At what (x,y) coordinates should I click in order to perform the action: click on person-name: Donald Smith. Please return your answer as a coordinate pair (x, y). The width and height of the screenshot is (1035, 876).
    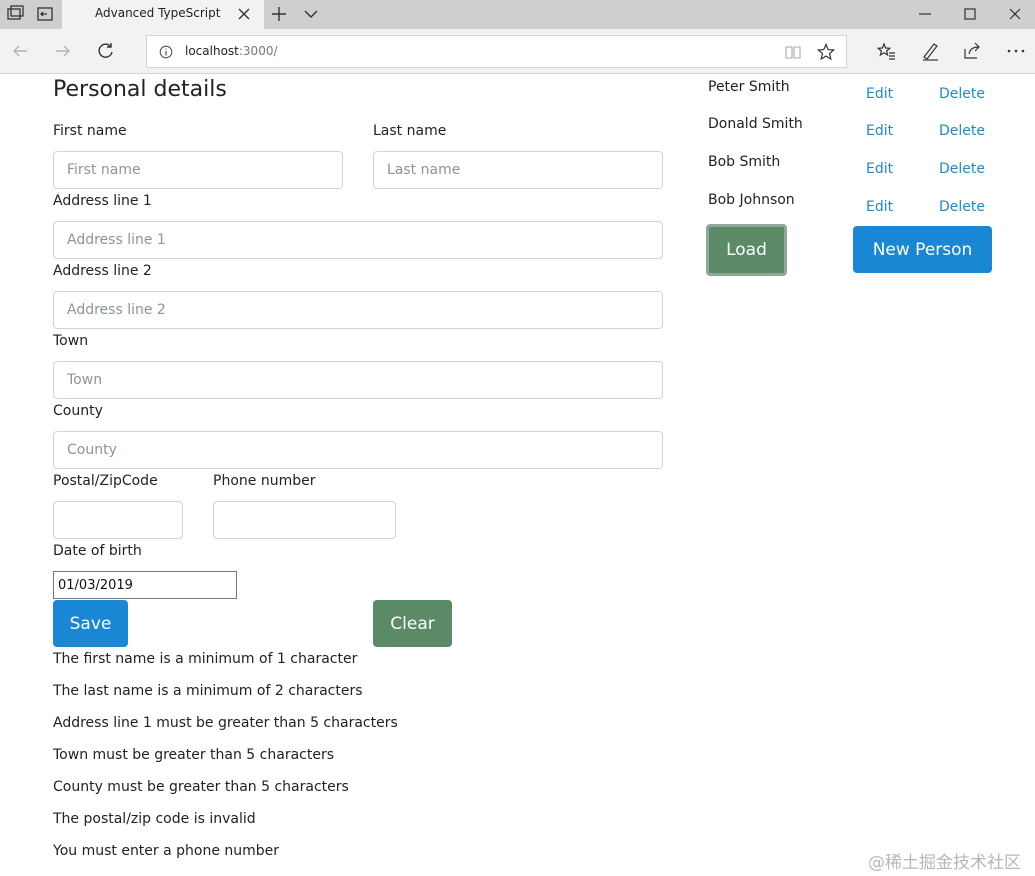
    Looking at the image, I should click on (755, 124).